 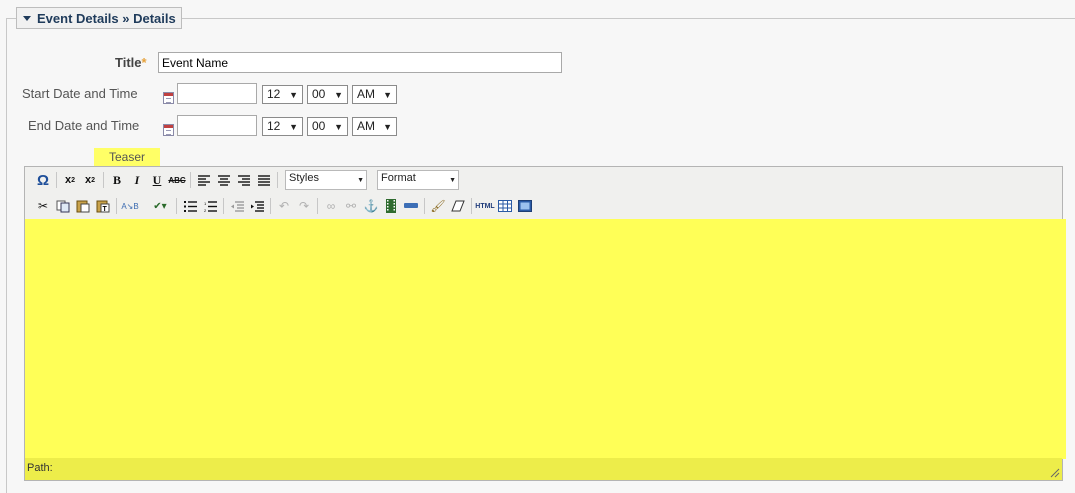 I want to click on format-dropdown: Format ▼, so click(x=418, y=180).